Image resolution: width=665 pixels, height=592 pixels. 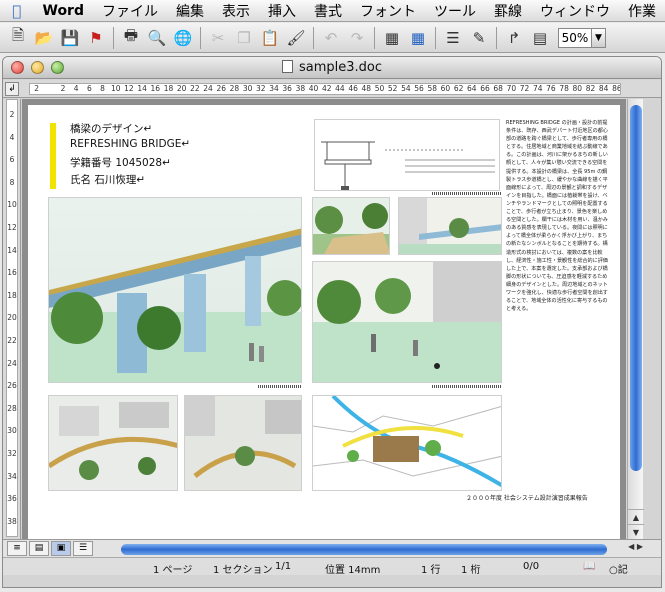 What do you see at coordinates (332, 68) in the screenshot?
I see `window-titlebar: sample3.doc` at bounding box center [332, 68].